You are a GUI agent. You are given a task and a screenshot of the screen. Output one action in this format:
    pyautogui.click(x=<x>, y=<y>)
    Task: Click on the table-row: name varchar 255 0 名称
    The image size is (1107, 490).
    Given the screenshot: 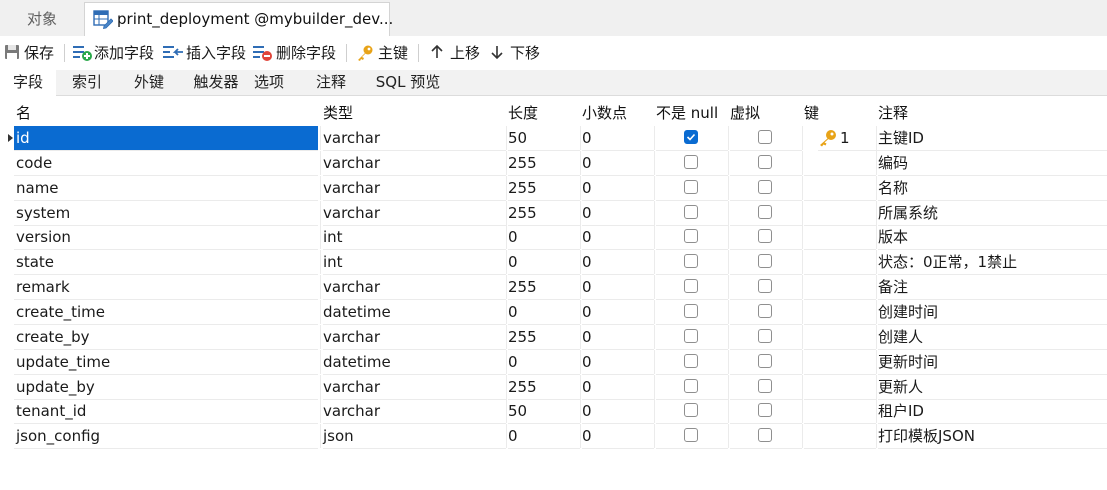 What is the action you would take?
    pyautogui.click(x=553, y=188)
    